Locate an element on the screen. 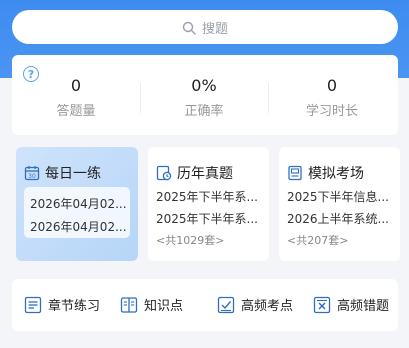 This screenshot has width=409, height=348. chapter-practice-button: 章节练习 is located at coordinates (62, 304).